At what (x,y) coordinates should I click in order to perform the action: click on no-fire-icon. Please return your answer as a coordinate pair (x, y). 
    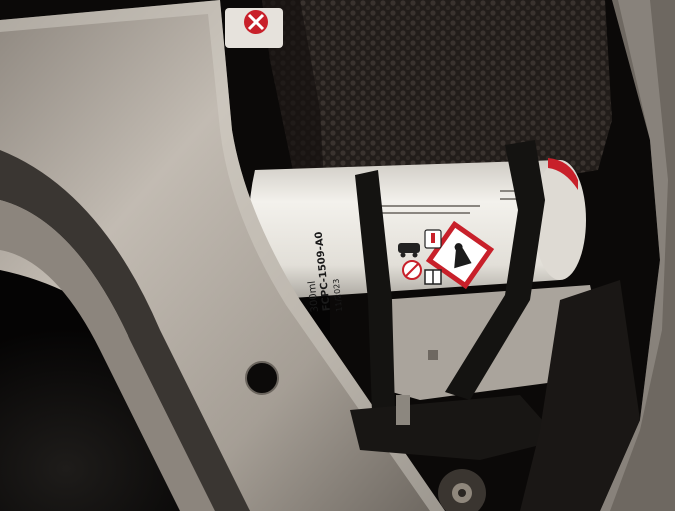
    Looking at the image, I should click on (412, 270).